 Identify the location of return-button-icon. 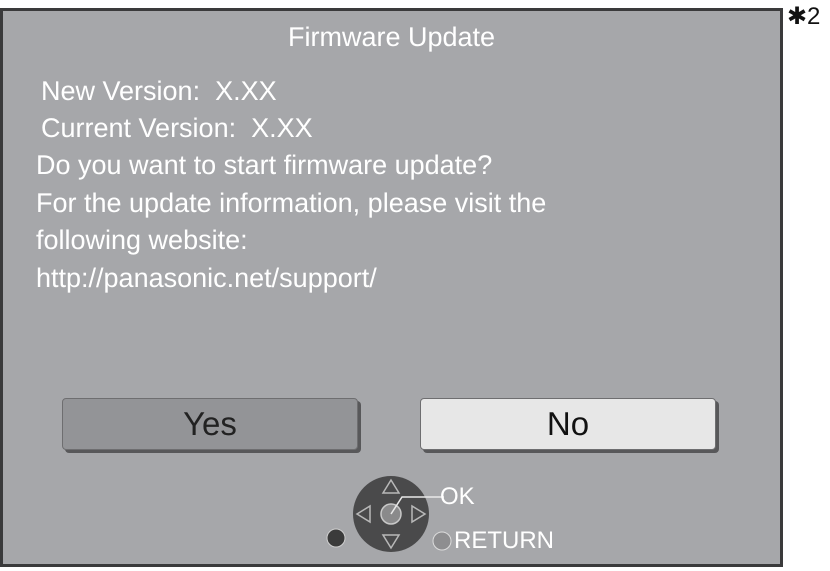
(442, 541).